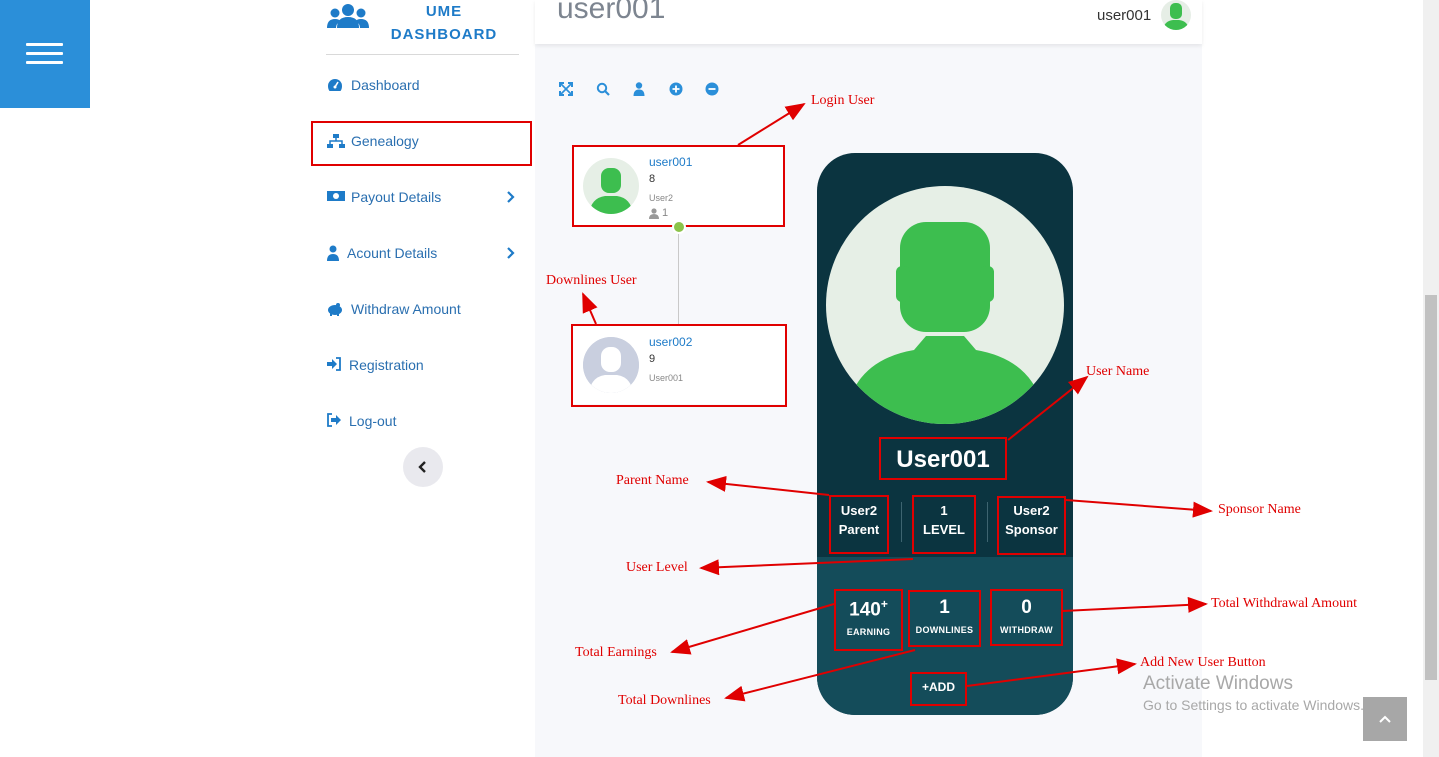 Image resolution: width=1439 pixels, height=757 pixels. What do you see at coordinates (843, 100) in the screenshot?
I see `annotation-login-user: Login User` at bounding box center [843, 100].